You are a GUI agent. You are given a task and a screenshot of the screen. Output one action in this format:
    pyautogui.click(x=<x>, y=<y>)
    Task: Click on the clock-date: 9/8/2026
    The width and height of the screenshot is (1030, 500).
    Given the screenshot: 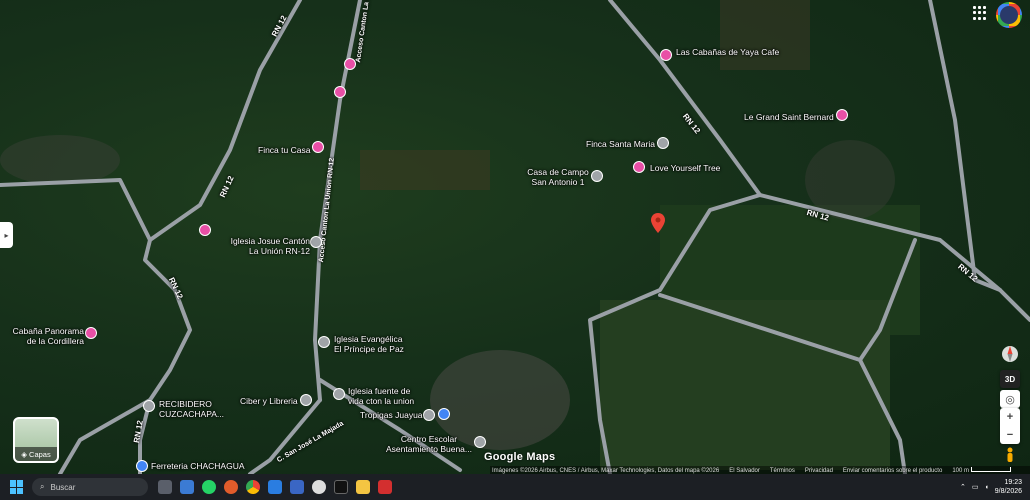 What is the action you would take?
    pyautogui.click(x=1008, y=491)
    